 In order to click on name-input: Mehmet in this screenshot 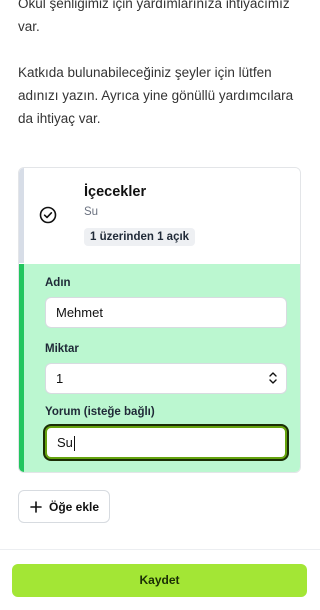, I will do `click(166, 312)`.